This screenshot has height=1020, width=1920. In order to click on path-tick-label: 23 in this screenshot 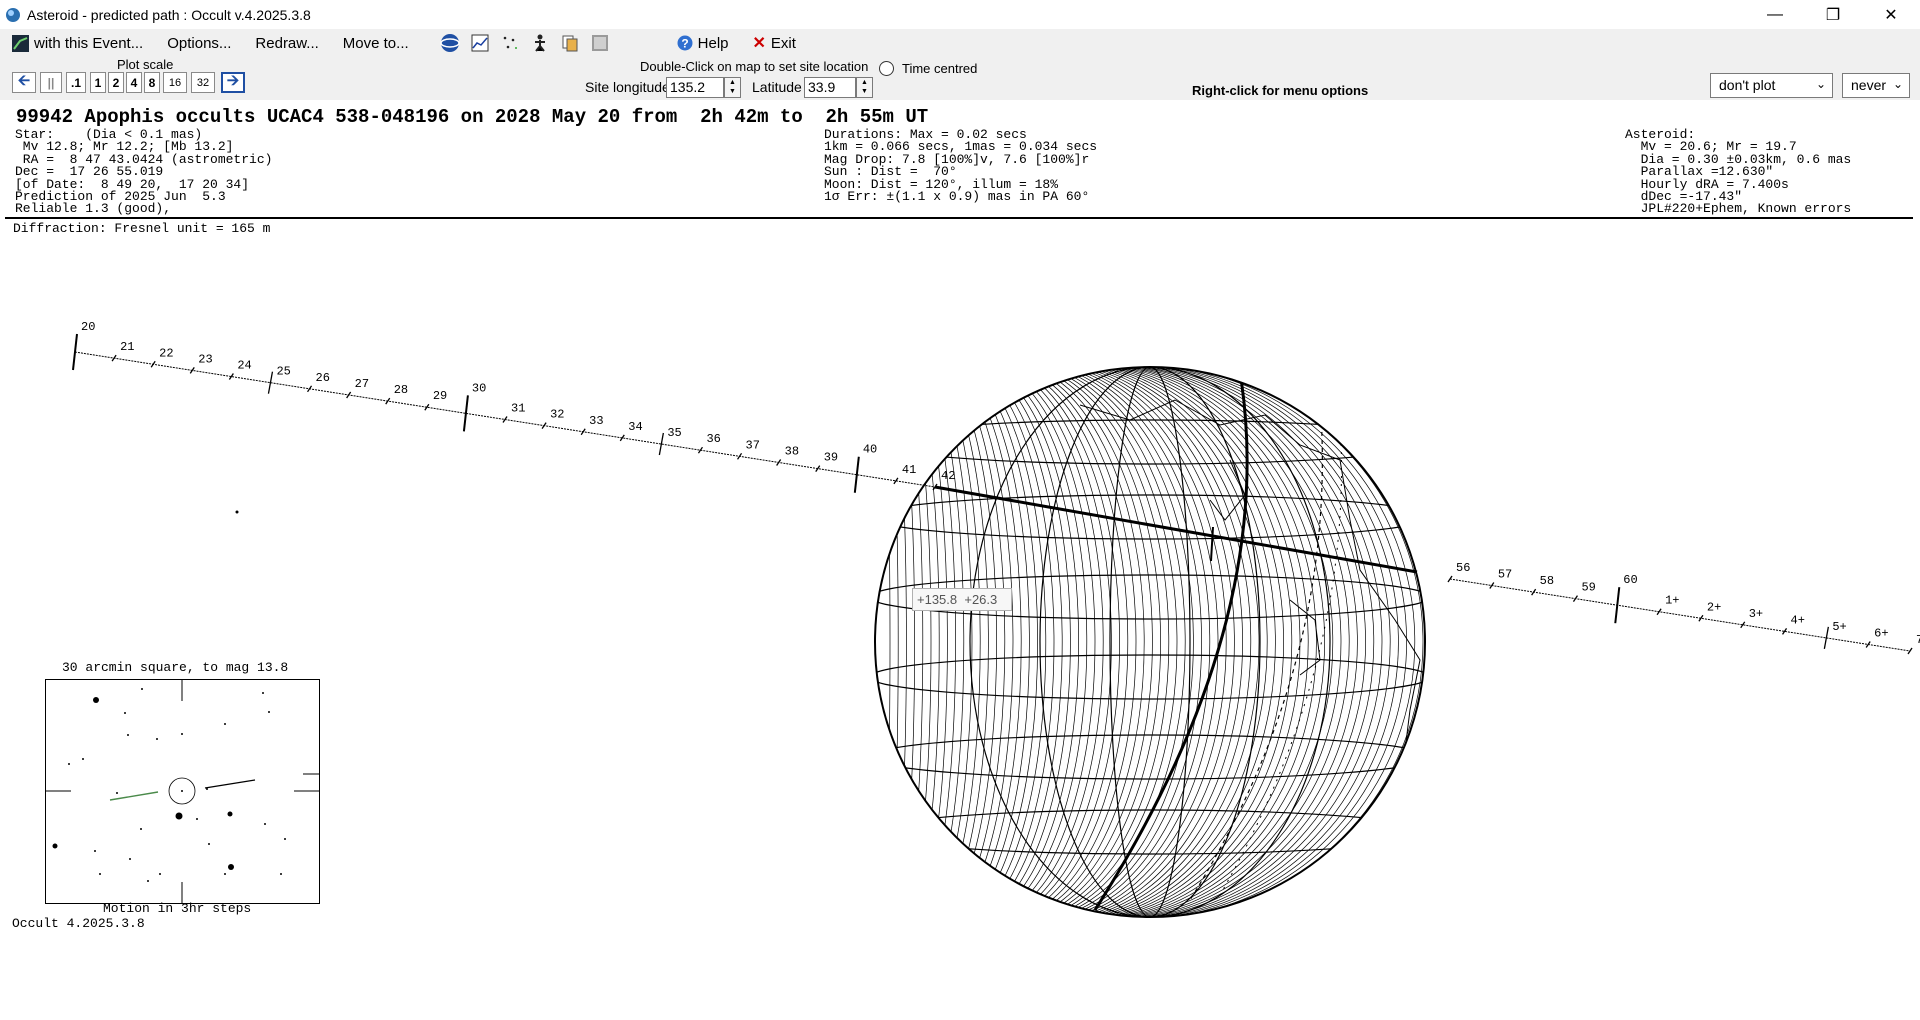, I will do `click(205, 359)`.